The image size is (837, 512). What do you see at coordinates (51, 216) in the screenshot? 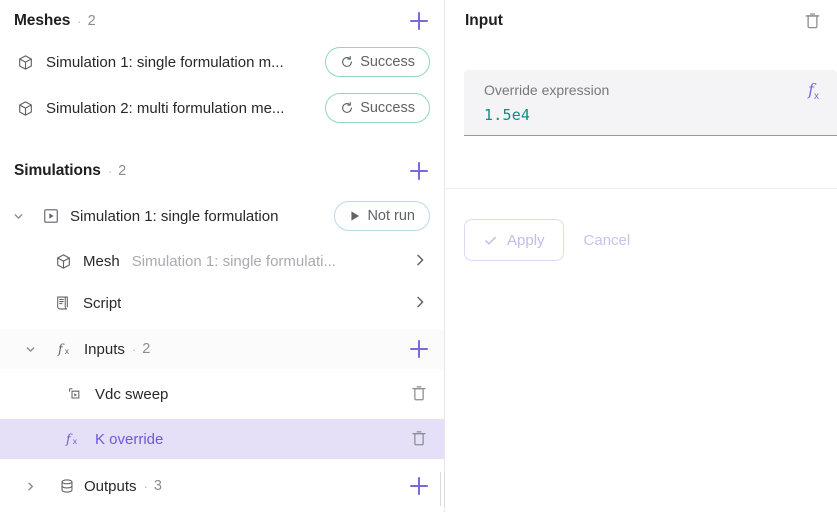
I see `simulation-icon` at bounding box center [51, 216].